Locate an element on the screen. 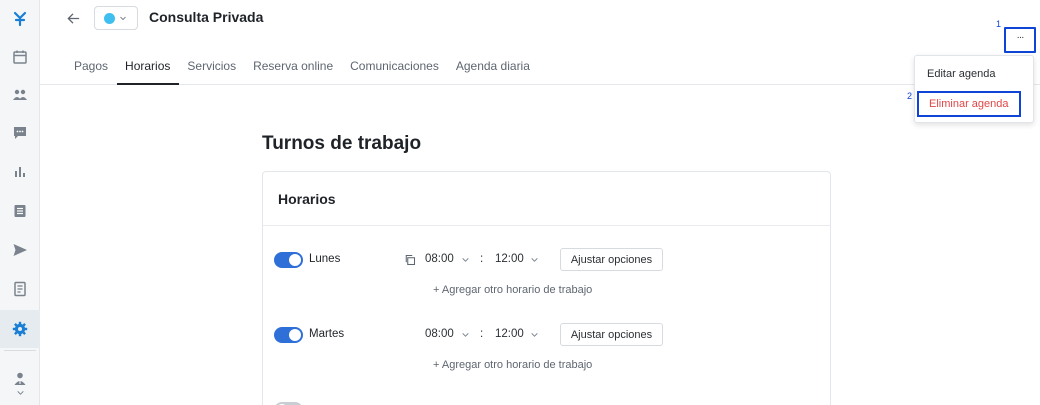  tab-horarios: Horarios is located at coordinates (148, 69).